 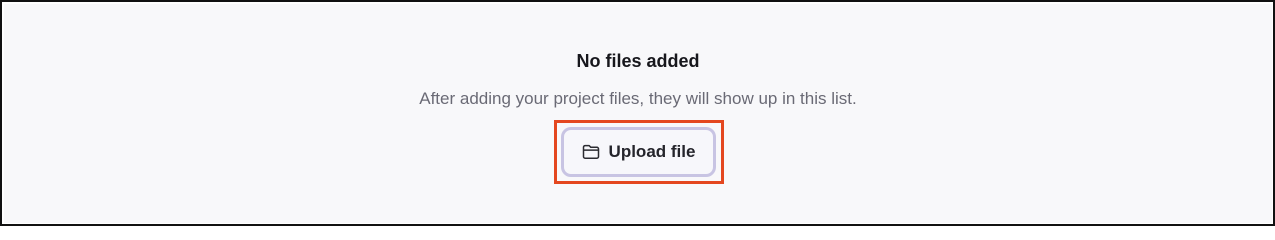 I want to click on upload-file-label: Upload file, so click(x=652, y=151).